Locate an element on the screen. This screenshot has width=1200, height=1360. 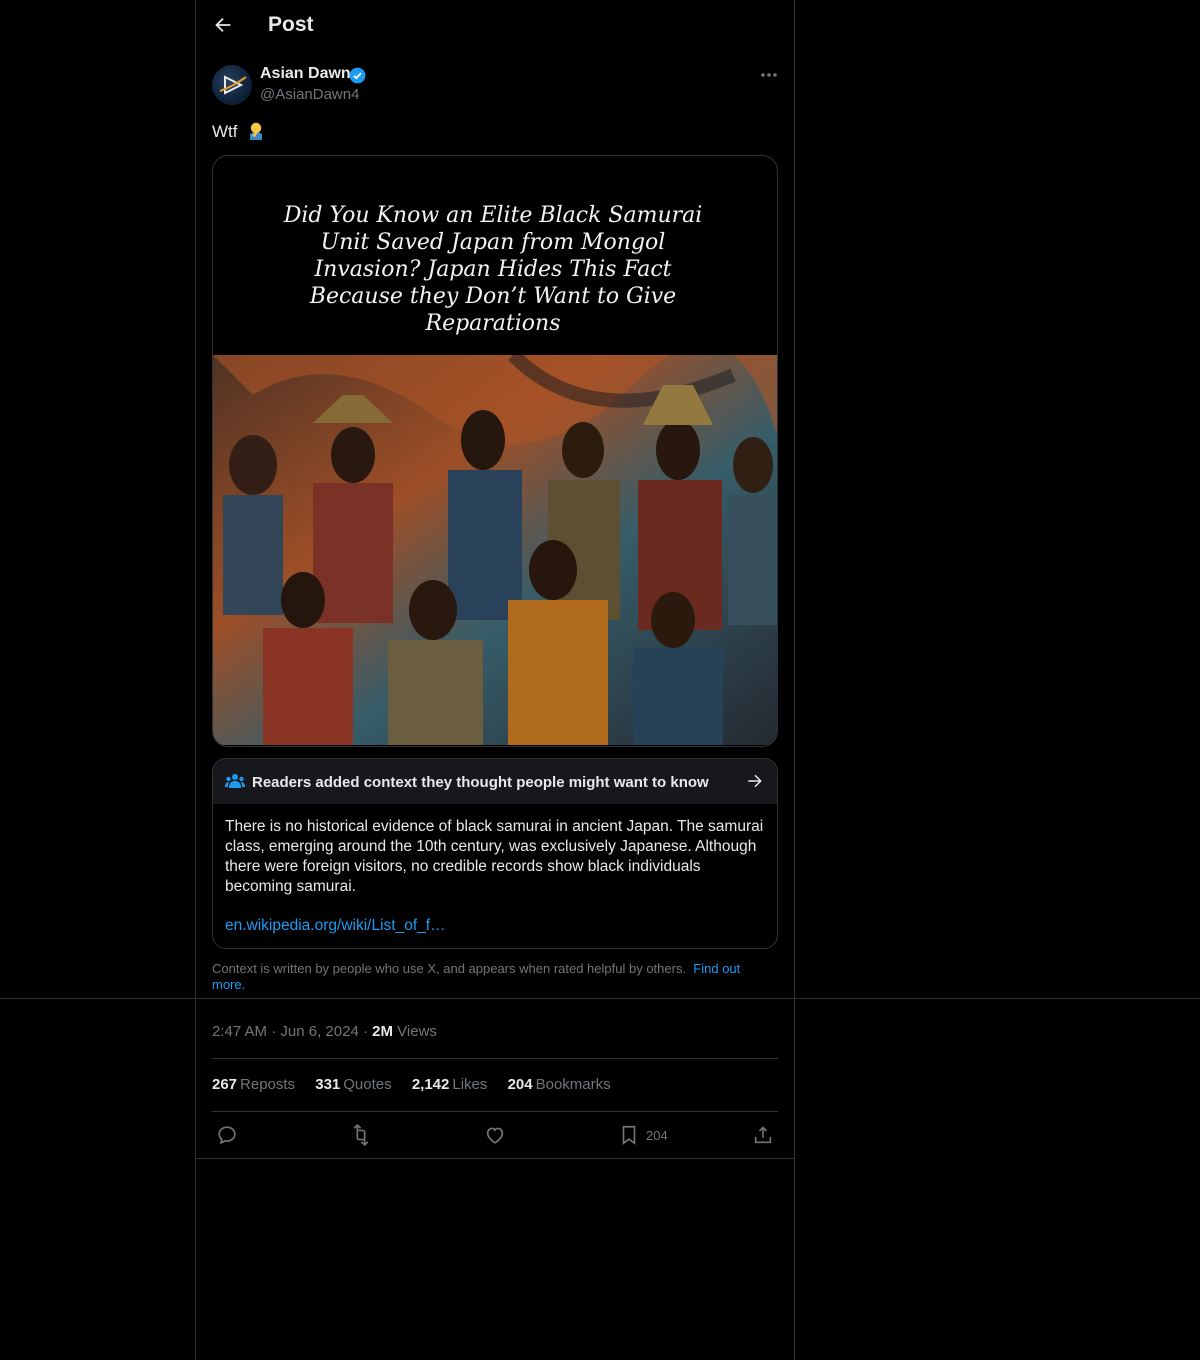
section-divider is located at coordinates (600, 998).